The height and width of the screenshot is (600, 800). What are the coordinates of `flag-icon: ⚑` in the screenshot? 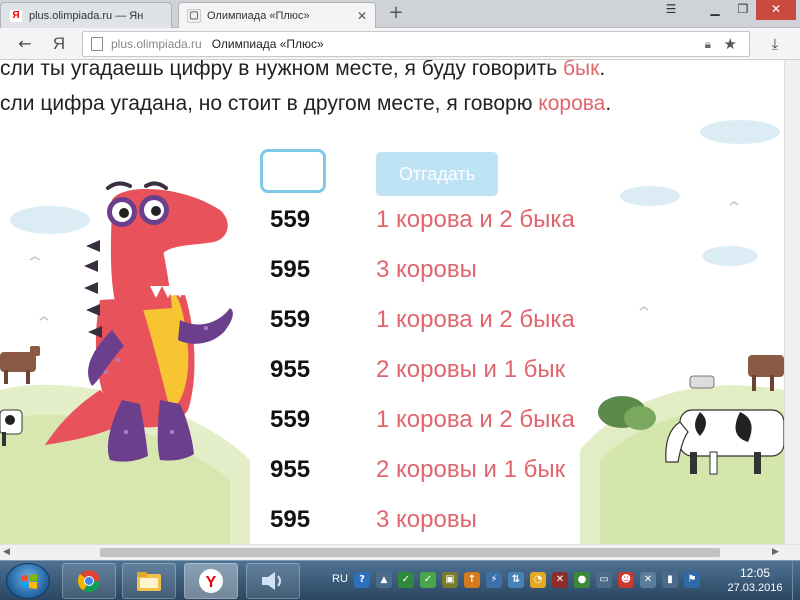 It's located at (692, 580).